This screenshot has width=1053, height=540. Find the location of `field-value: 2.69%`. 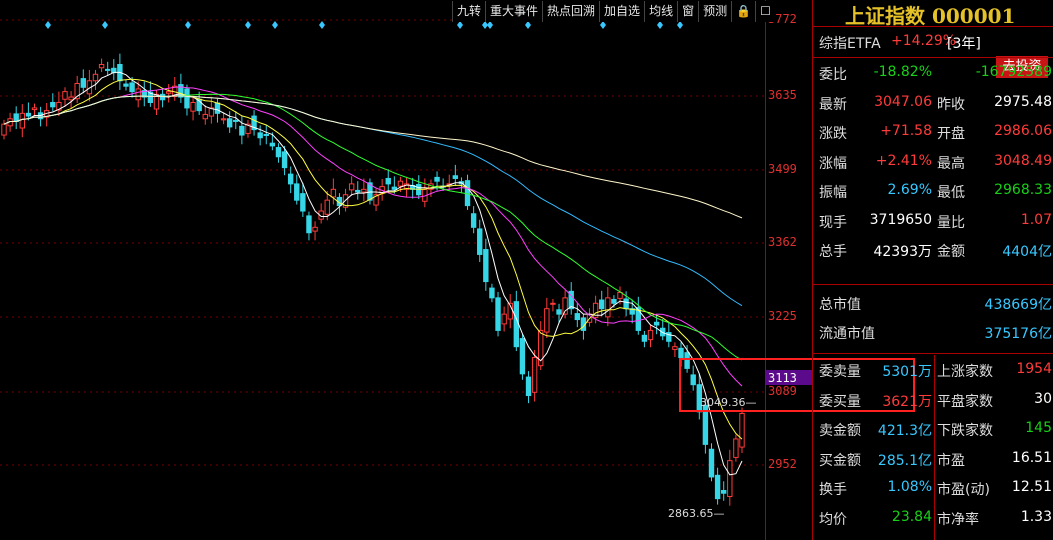

field-value: 2.69% is located at coordinates (909, 190).